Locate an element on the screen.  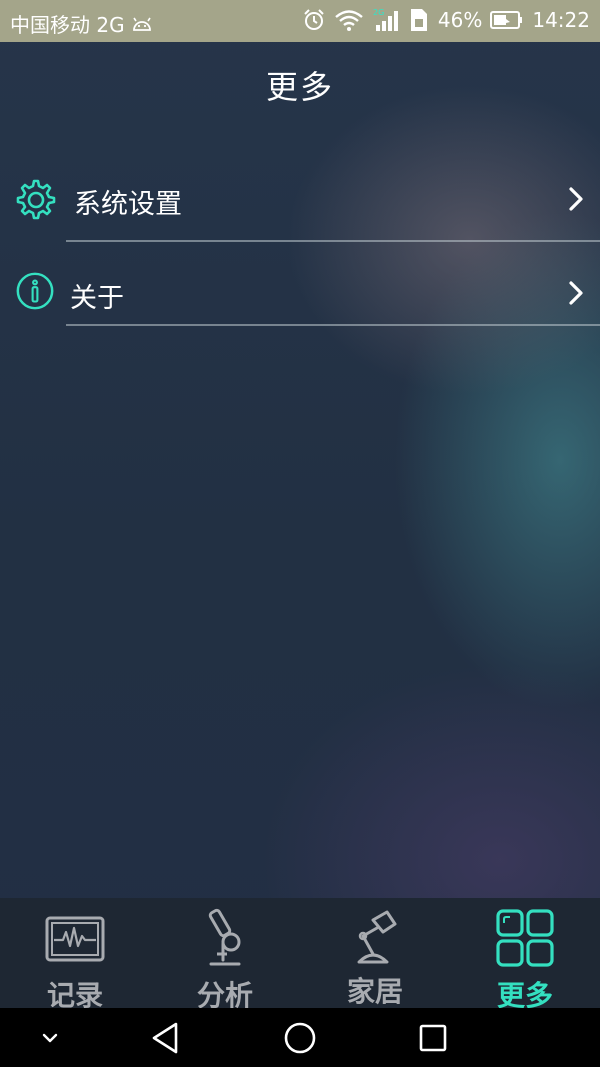
divider is located at coordinates (333, 325).